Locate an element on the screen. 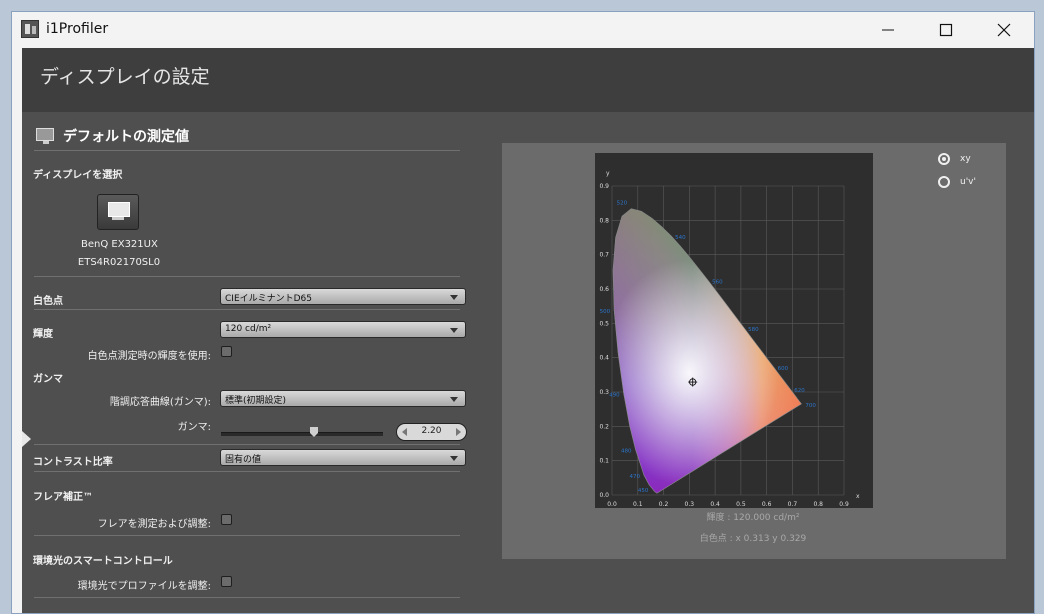 This screenshot has width=1044, height=614. tone-curve-label: 階調応答曲線(ガンマ): is located at coordinates (160, 402).